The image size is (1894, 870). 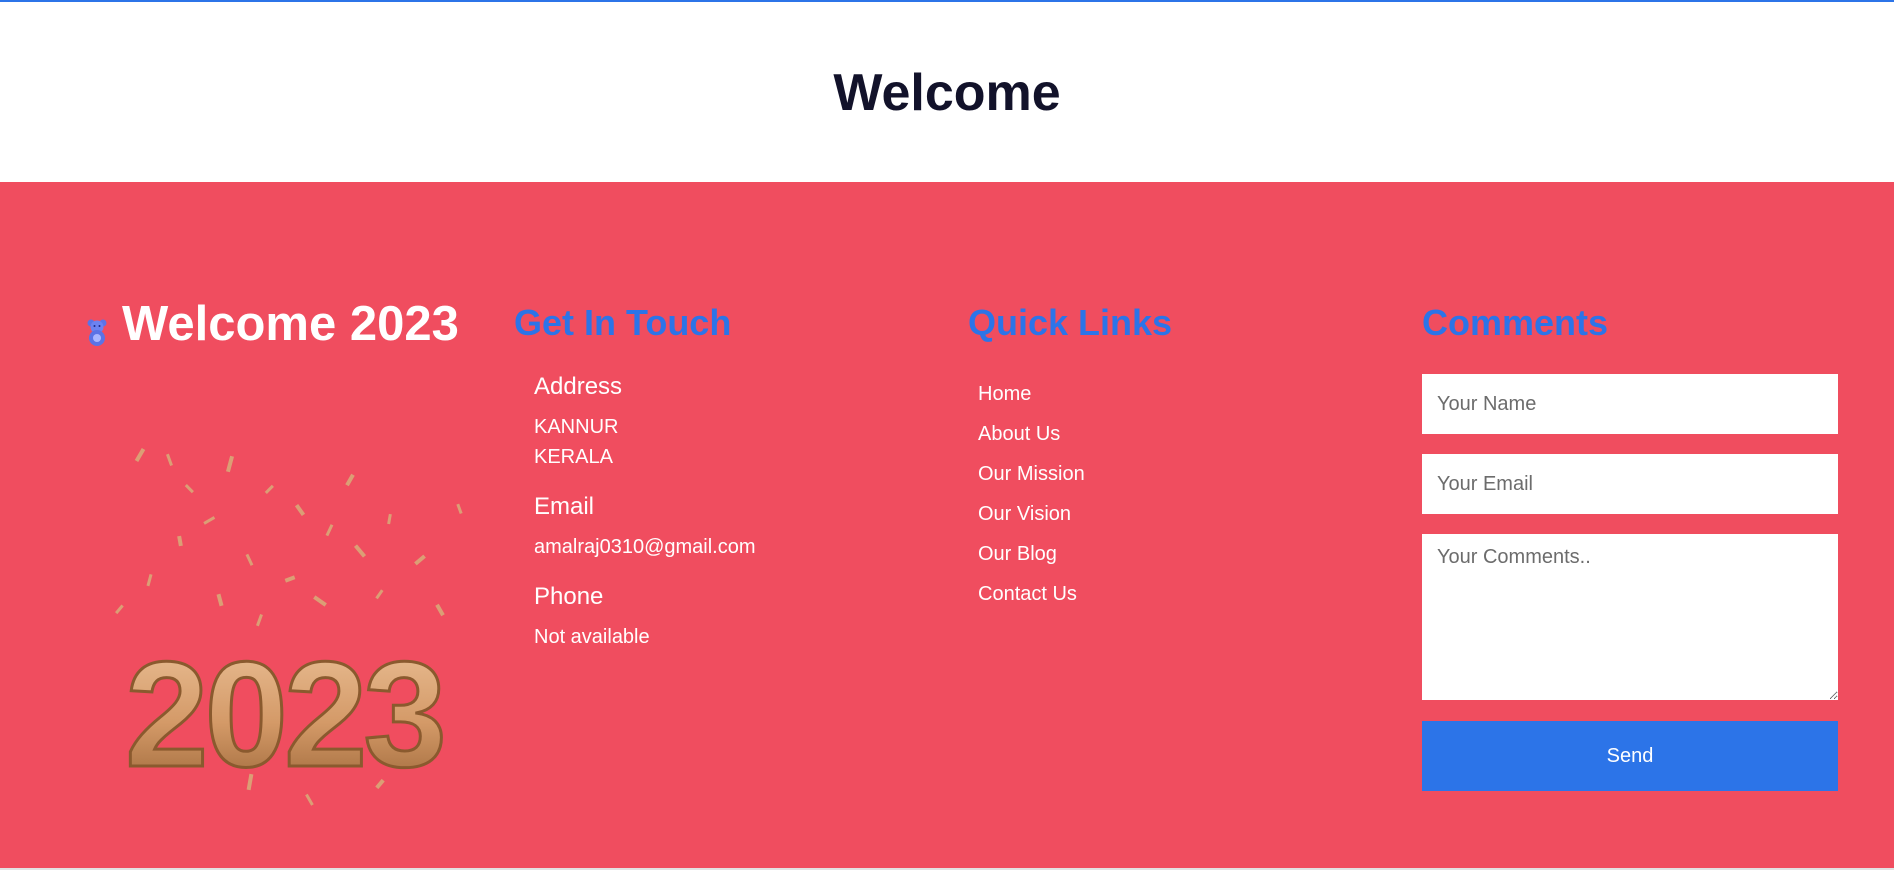 What do you see at coordinates (576, 427) in the screenshot?
I see `address-line: KANNUR` at bounding box center [576, 427].